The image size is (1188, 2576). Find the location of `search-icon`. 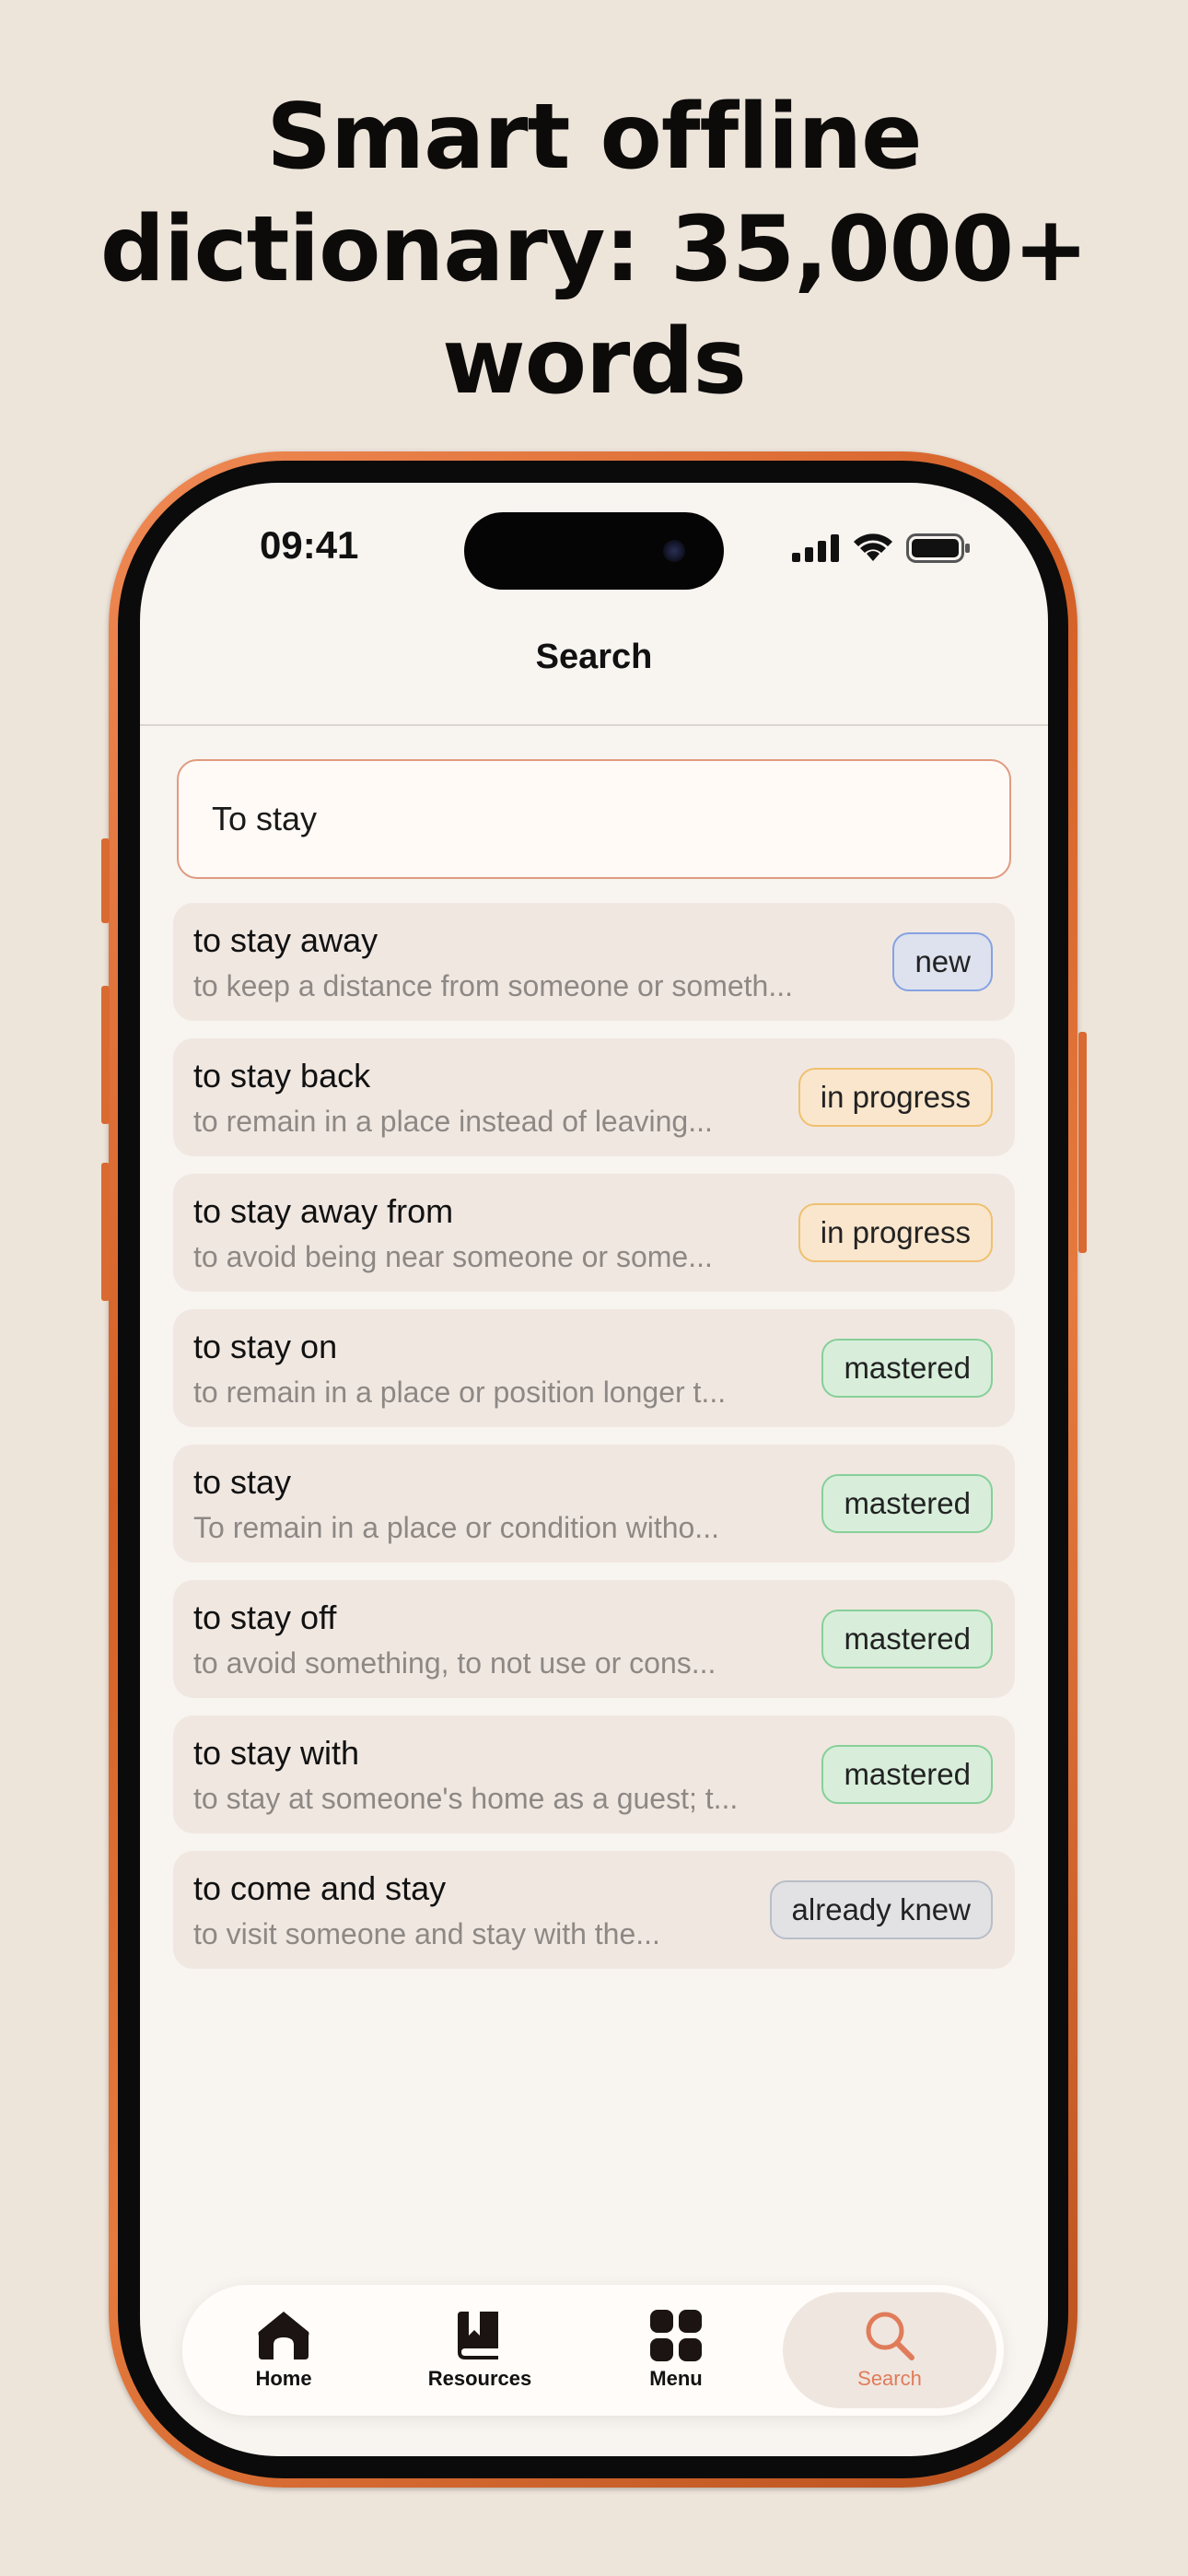

search-icon is located at coordinates (890, 2336).